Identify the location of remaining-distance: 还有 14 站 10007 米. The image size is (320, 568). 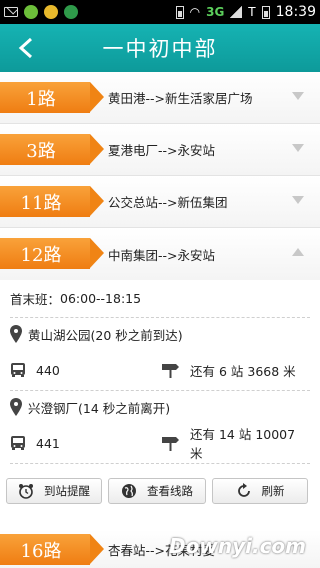
(243, 444).